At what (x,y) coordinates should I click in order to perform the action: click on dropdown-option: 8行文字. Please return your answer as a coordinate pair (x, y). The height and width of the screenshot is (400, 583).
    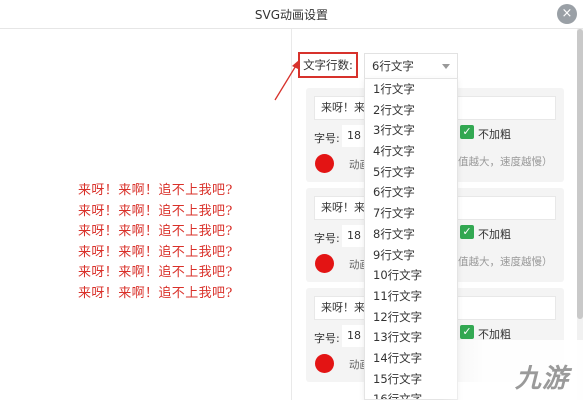
    Looking at the image, I should click on (411, 234).